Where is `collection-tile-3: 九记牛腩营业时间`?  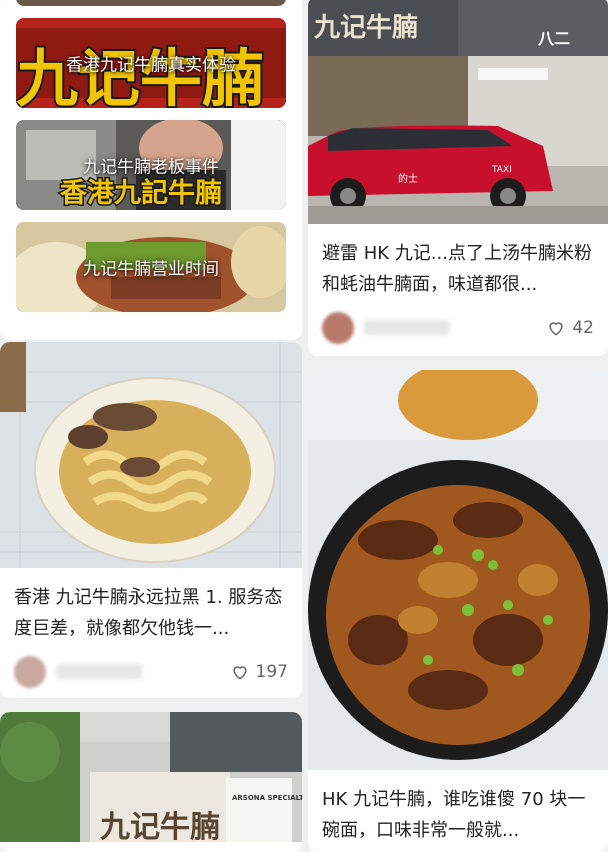
collection-tile-3: 九记牛腩营业时间 is located at coordinates (151, 267).